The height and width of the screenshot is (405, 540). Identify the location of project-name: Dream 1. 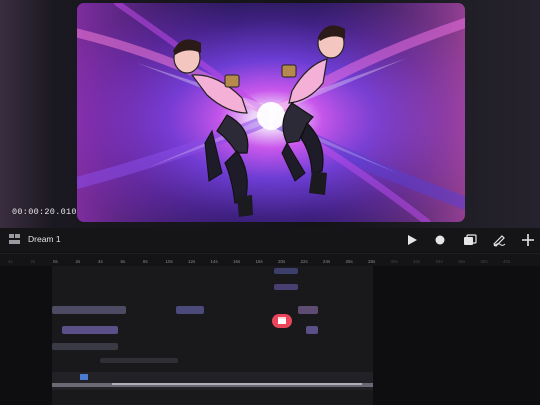
(44, 239).